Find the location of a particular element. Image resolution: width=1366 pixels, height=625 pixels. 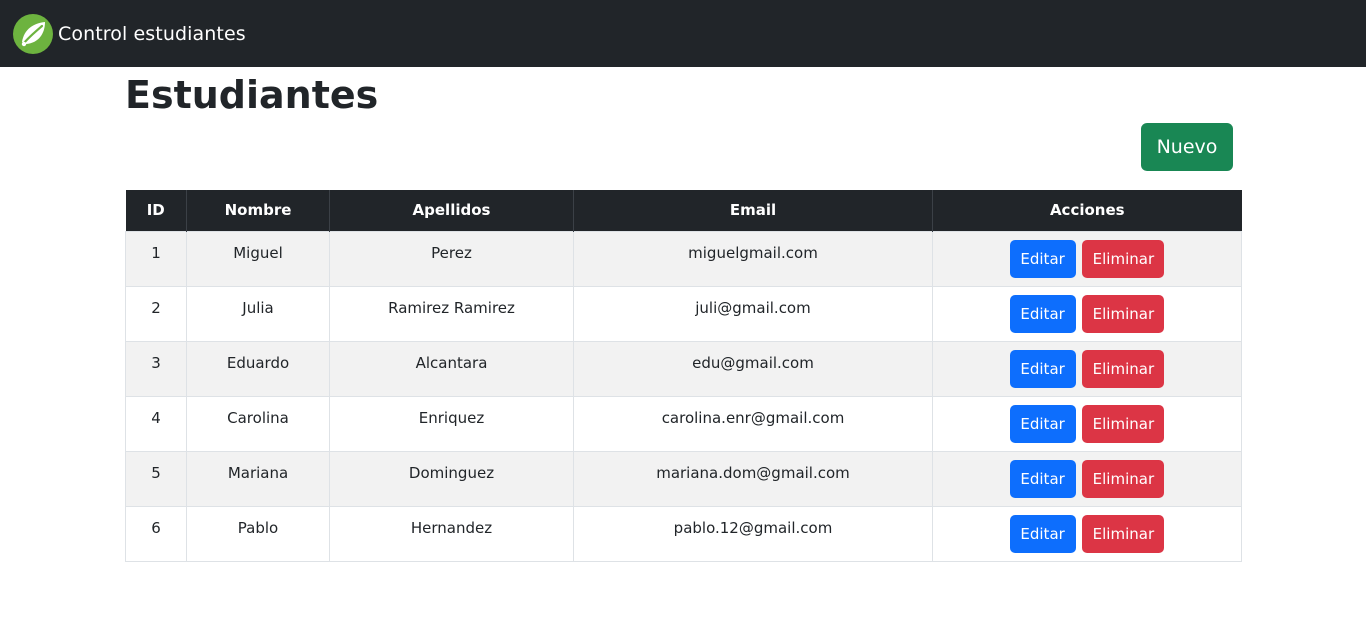

column-header-email: Email is located at coordinates (753, 210).